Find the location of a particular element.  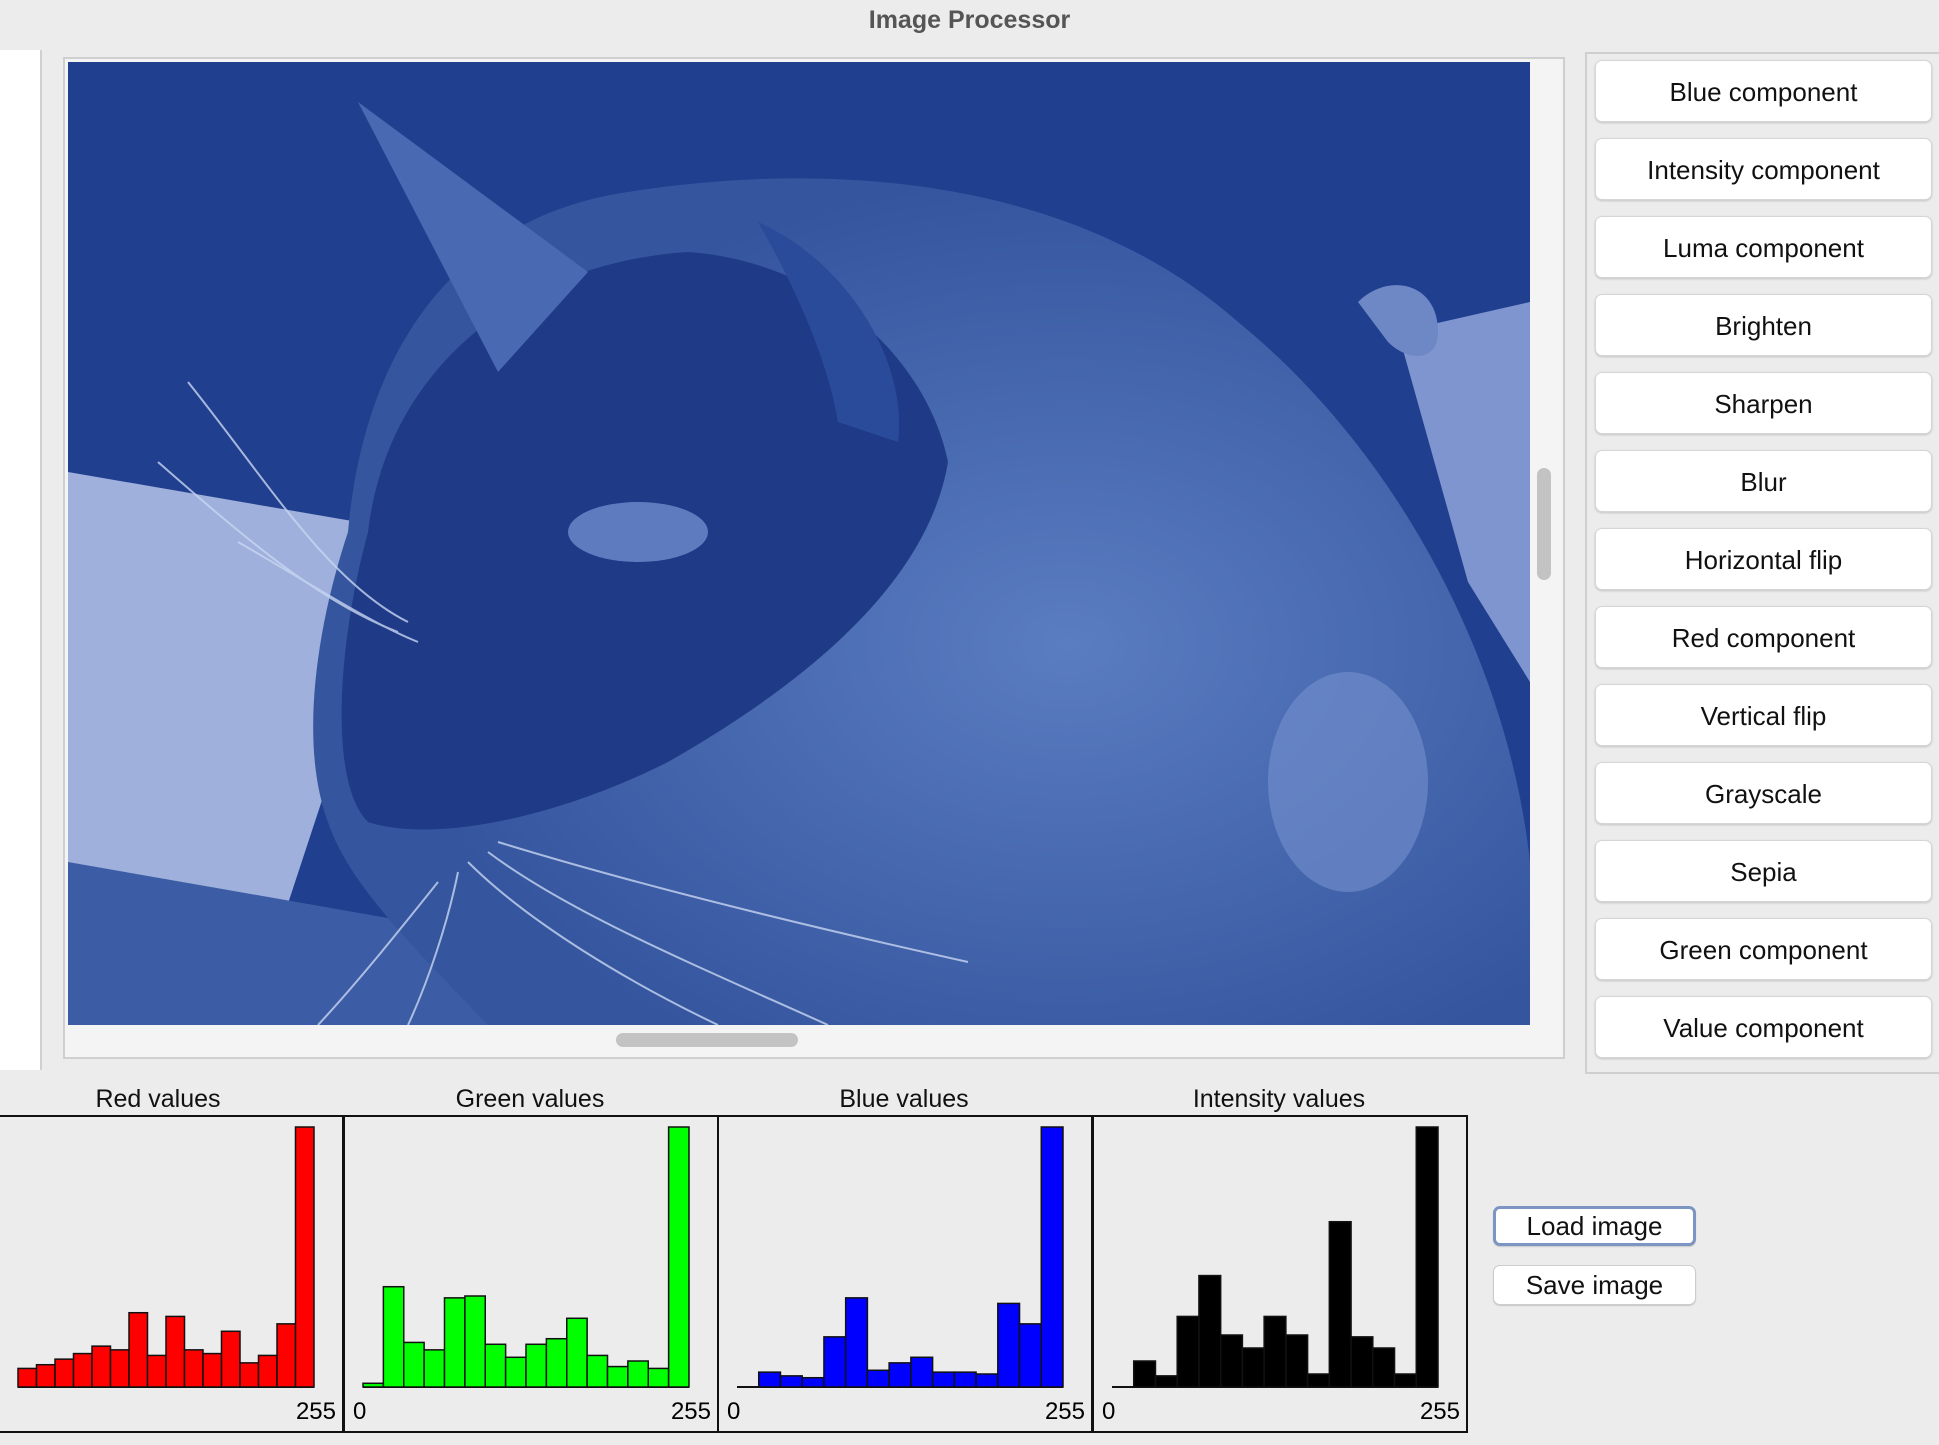

intensity-histogram: 0 255 is located at coordinates (1280, 1274).